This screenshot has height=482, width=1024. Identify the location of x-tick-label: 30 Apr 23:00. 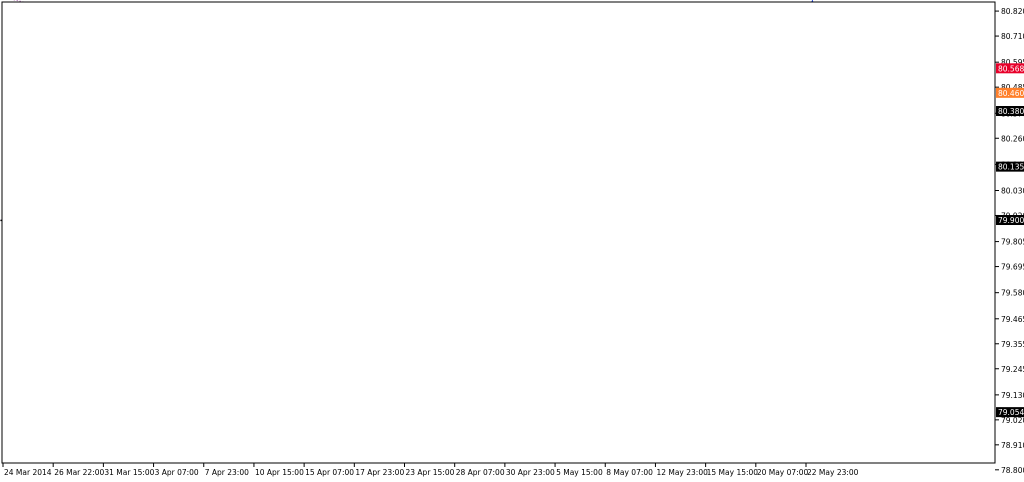
(530, 472).